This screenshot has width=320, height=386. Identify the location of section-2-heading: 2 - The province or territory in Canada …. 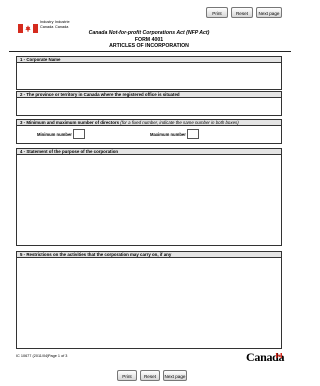
(149, 94).